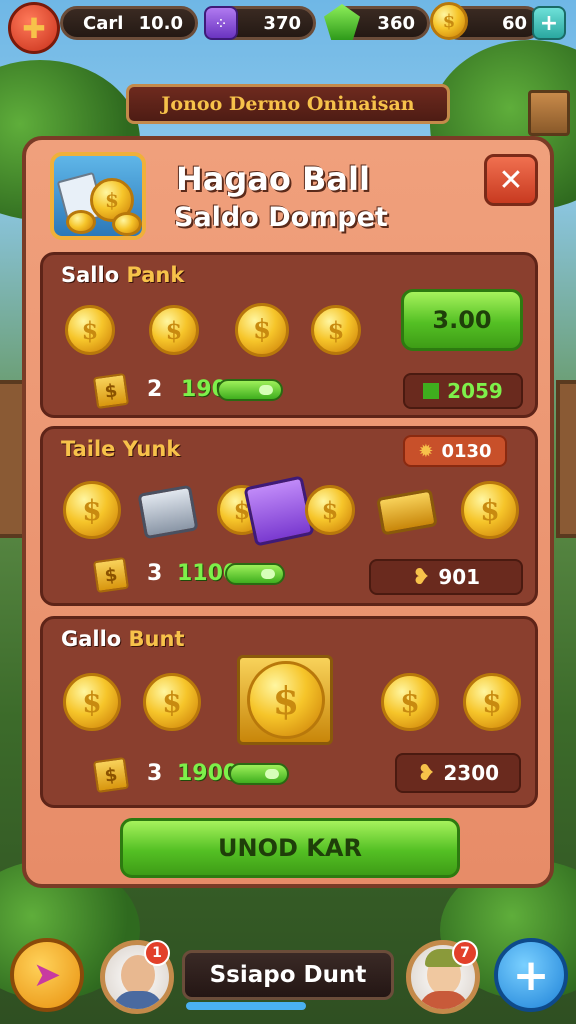 The height and width of the screenshot is (1024, 576). I want to click on plus-icon: +, so click(531, 975).